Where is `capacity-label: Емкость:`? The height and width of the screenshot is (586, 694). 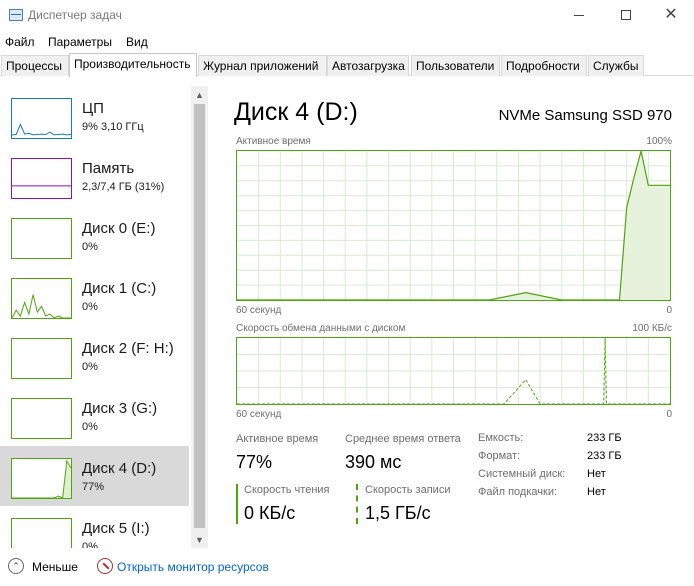
capacity-label: Емкость: is located at coordinates (501, 438).